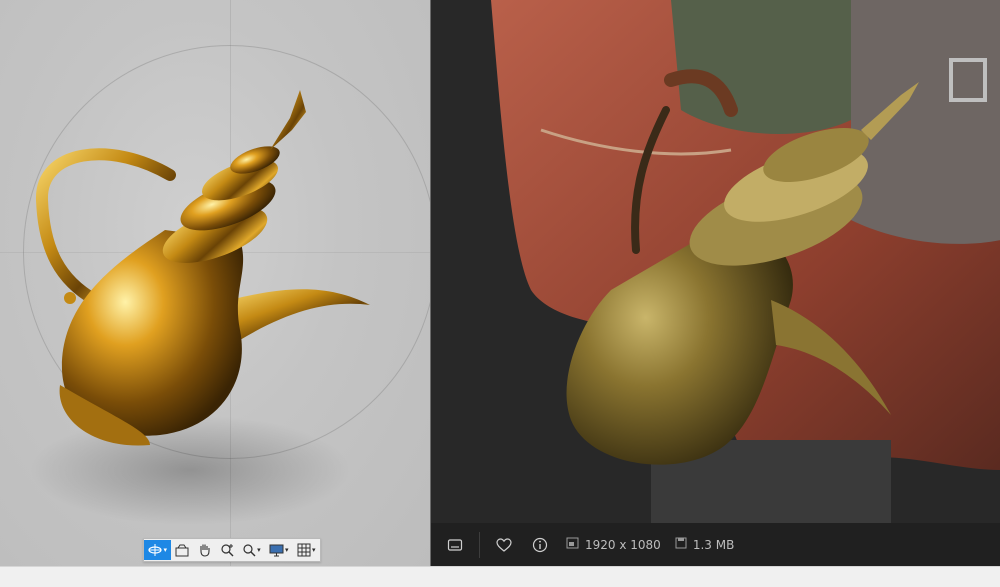  I want to click on orbit-icon: ▾, so click(158, 550).